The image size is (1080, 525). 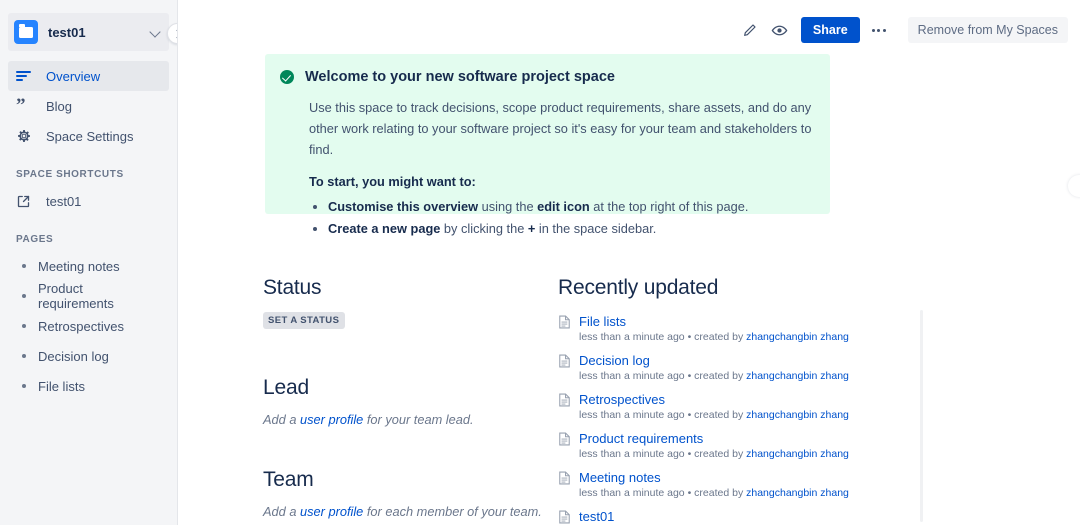 What do you see at coordinates (88, 296) in the screenshot?
I see `sidebar-page-product-requirements: Product requirements` at bounding box center [88, 296].